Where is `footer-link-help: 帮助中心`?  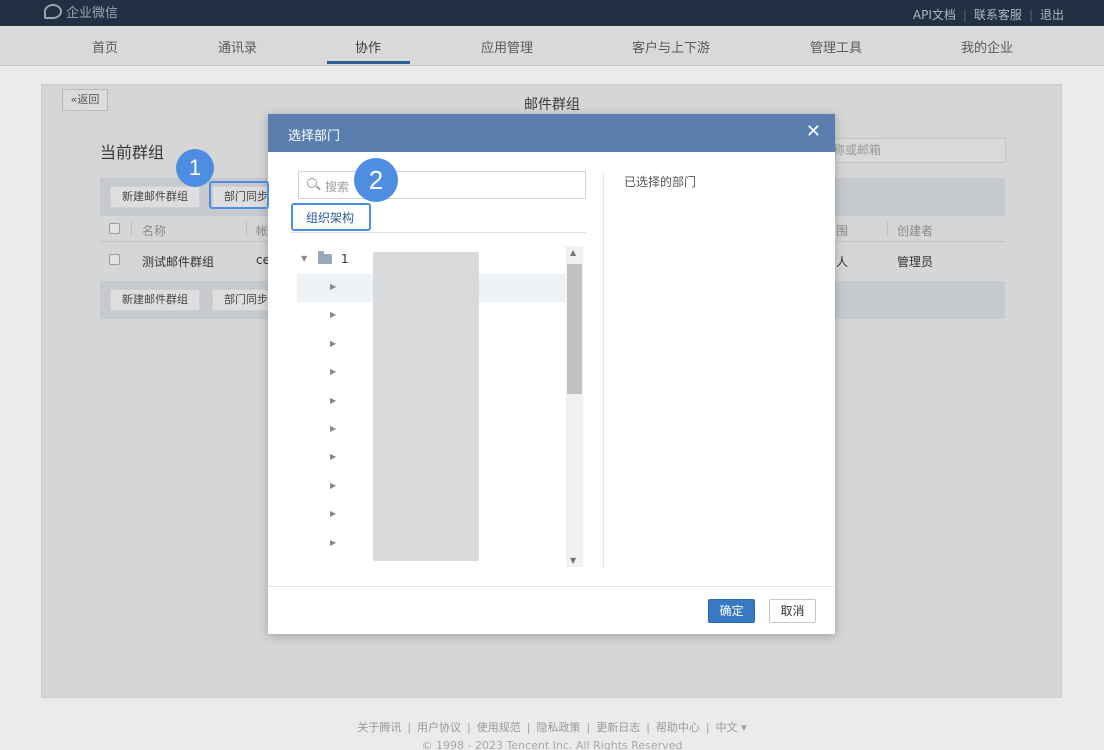
footer-link-help: 帮助中心 is located at coordinates (678, 727).